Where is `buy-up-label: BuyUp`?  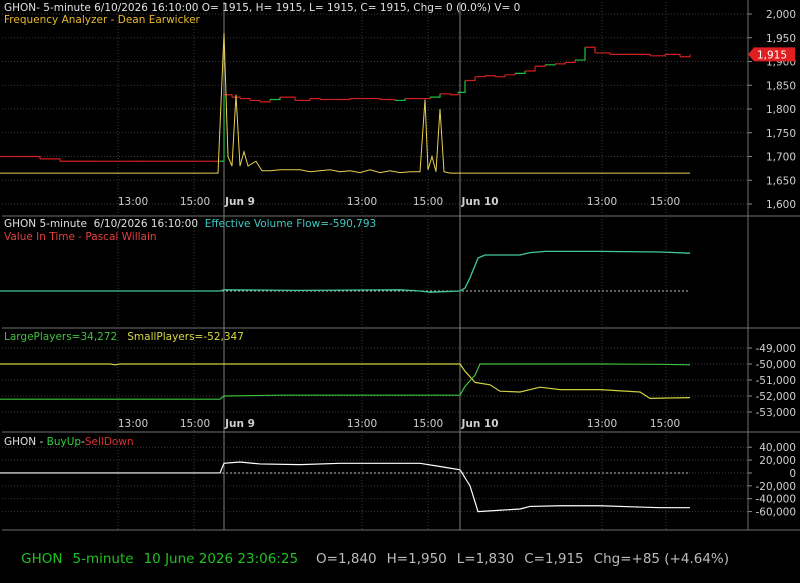
buy-up-label: BuyUp is located at coordinates (64, 442).